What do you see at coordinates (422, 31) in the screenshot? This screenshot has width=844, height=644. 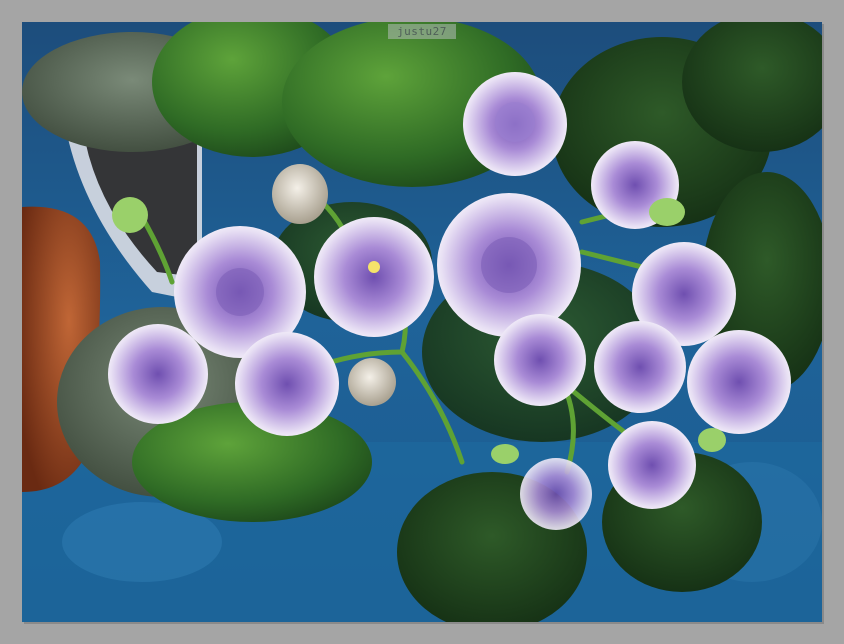 I see `watermark-text: justu27` at bounding box center [422, 31].